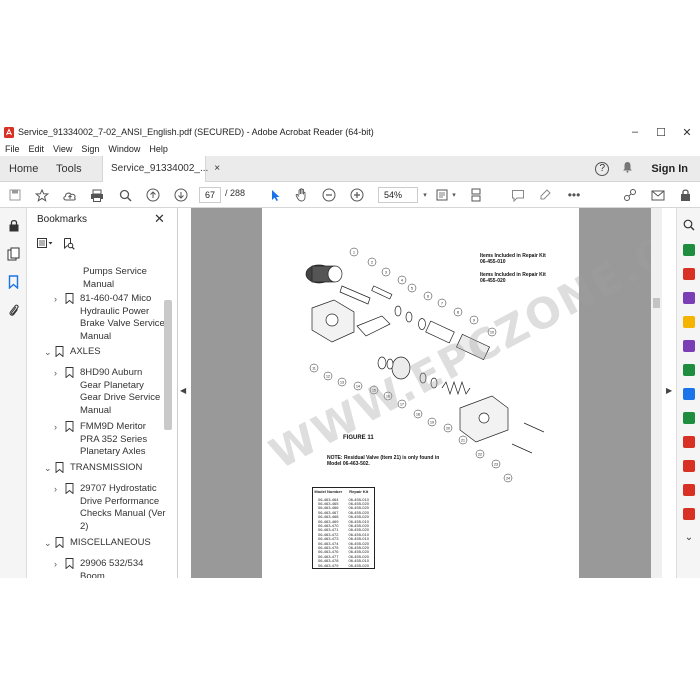 This screenshot has width=700, height=700. I want to click on page-up-icon, so click(153, 195).